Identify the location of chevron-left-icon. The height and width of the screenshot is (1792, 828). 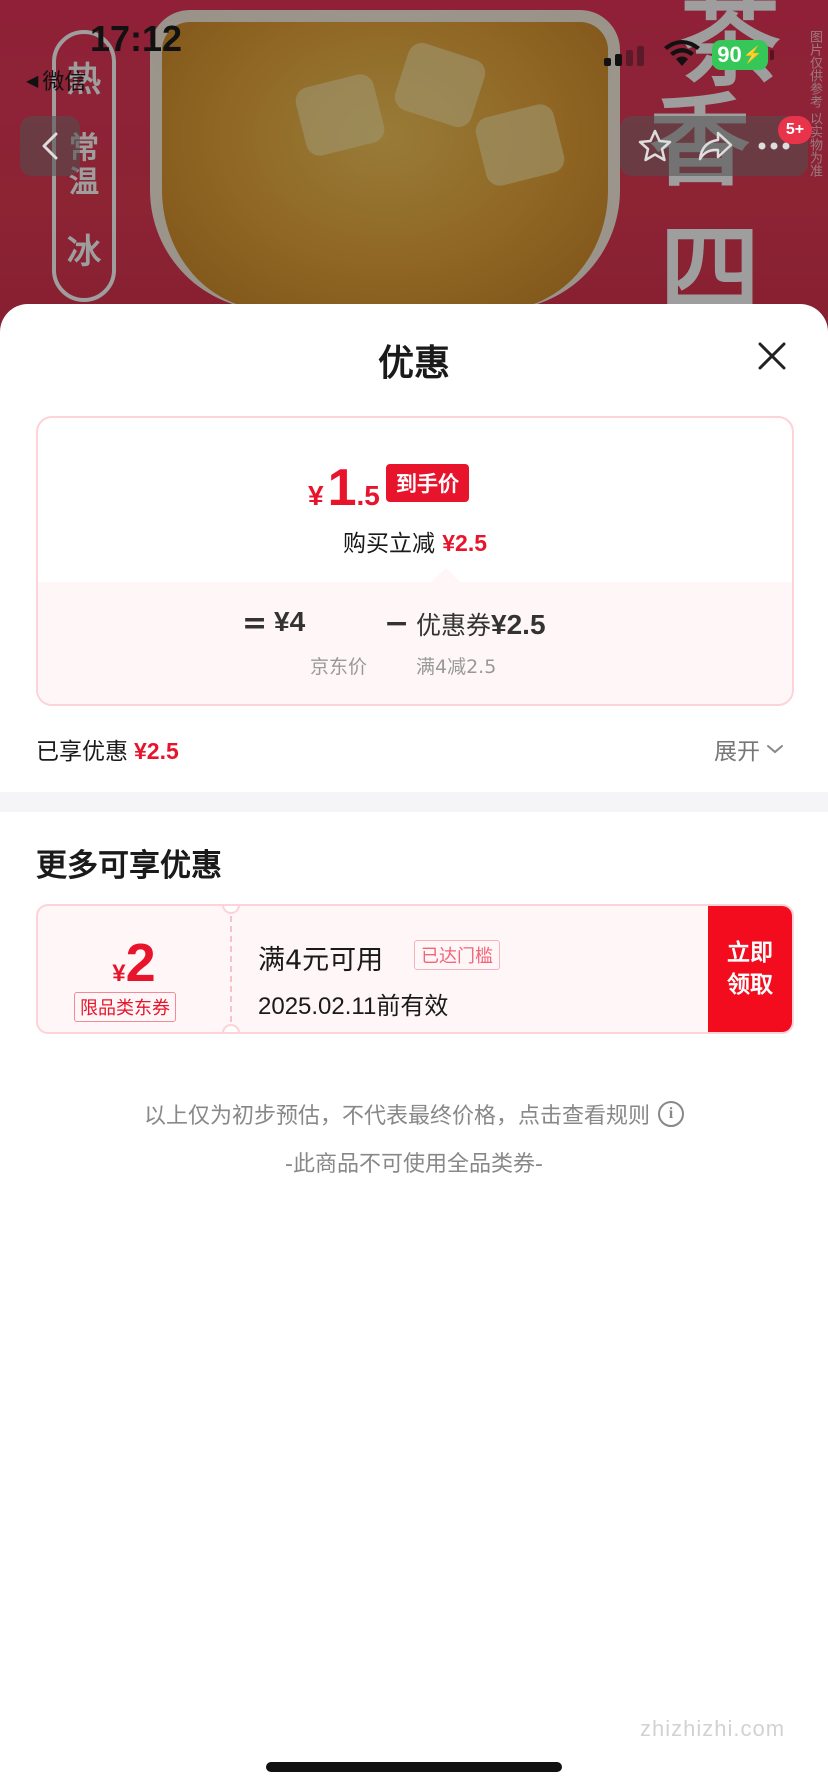
(50, 146).